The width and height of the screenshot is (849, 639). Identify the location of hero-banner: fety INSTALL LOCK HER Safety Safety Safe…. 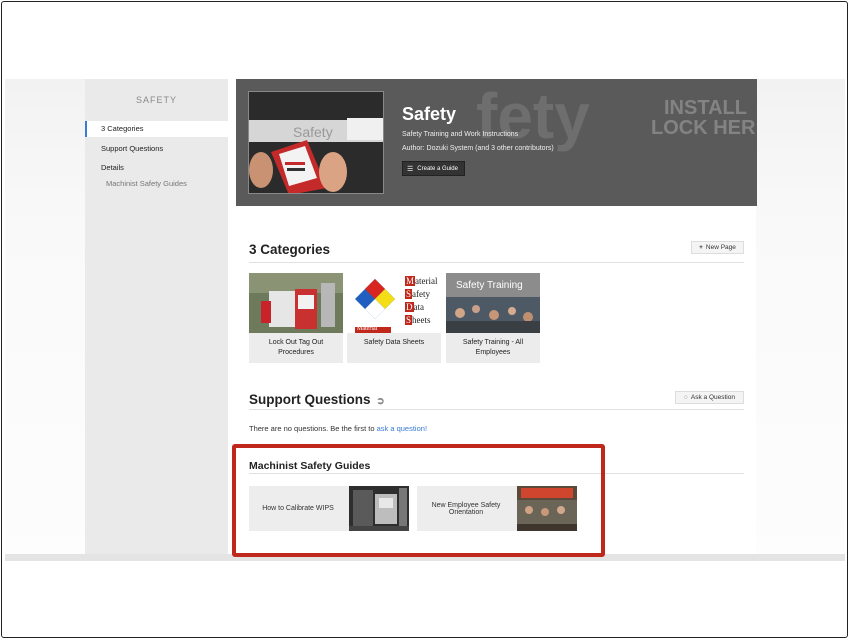
(496, 142).